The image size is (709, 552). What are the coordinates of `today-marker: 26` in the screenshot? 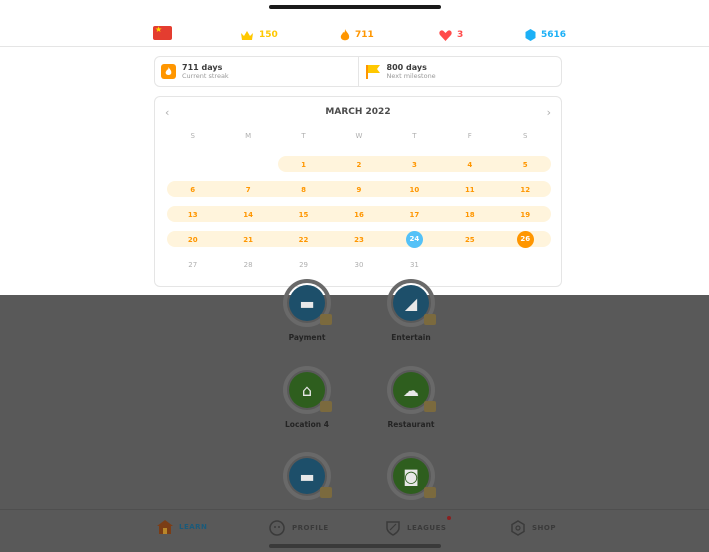 It's located at (525, 239).